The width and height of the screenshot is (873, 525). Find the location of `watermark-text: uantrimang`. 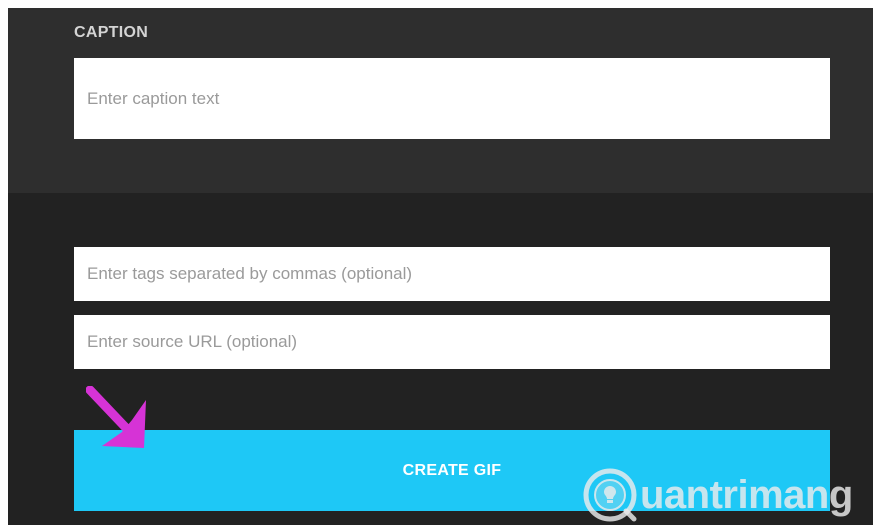

watermark-text: uantrimang is located at coordinates (746, 494).